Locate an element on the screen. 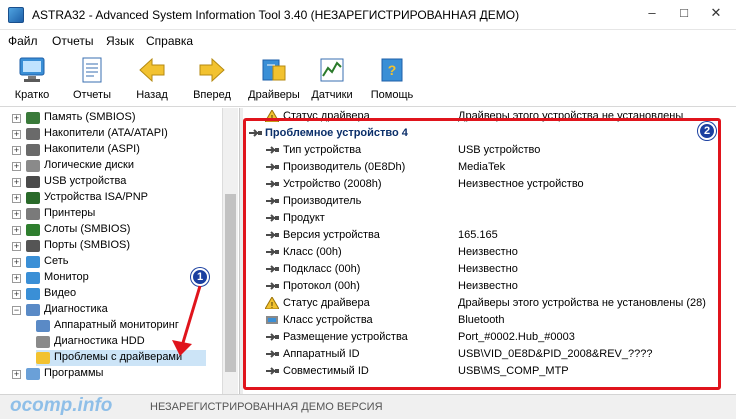 The image size is (736, 419). tree-item-2: + Накопители (ASPI) is located at coordinates (110, 150).